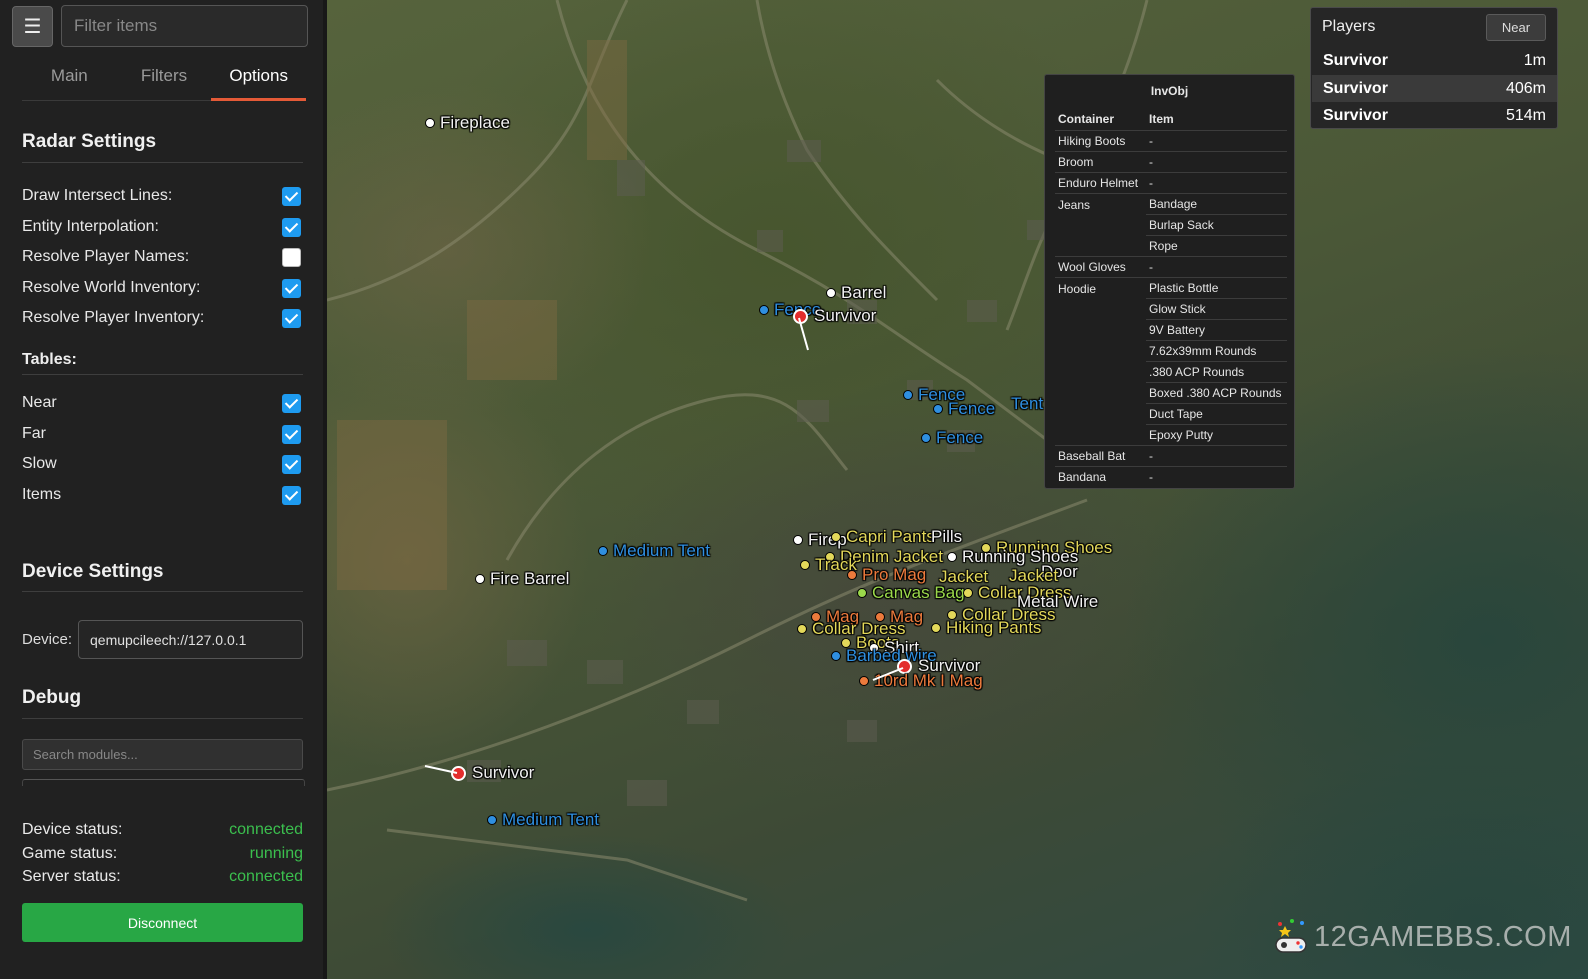 Image resolution: width=1588 pixels, height=979 pixels. What do you see at coordinates (291, 464) in the screenshot?
I see `checkbox-table-slow` at bounding box center [291, 464].